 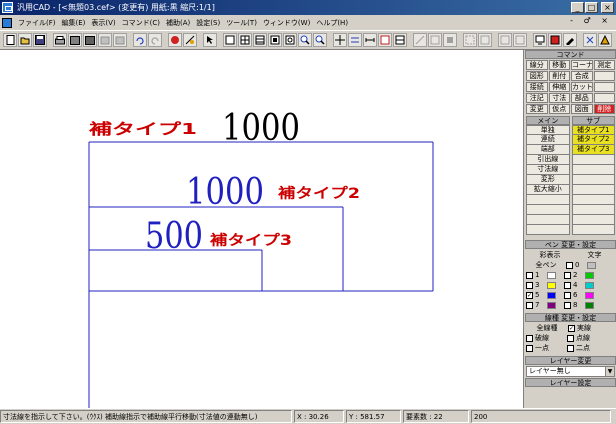 What do you see at coordinates (90, 40) in the screenshot?
I see `export-icon` at bounding box center [90, 40].